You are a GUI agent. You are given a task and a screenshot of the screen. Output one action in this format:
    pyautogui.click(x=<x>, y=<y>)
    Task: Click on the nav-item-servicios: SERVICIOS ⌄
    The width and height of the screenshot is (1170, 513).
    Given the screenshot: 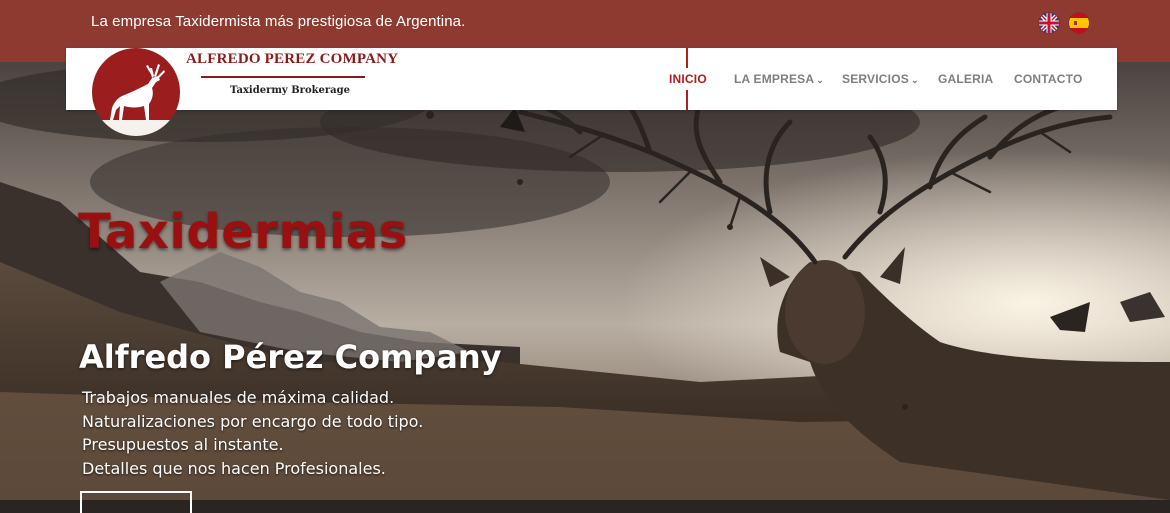 What is the action you would take?
    pyautogui.click(x=880, y=79)
    